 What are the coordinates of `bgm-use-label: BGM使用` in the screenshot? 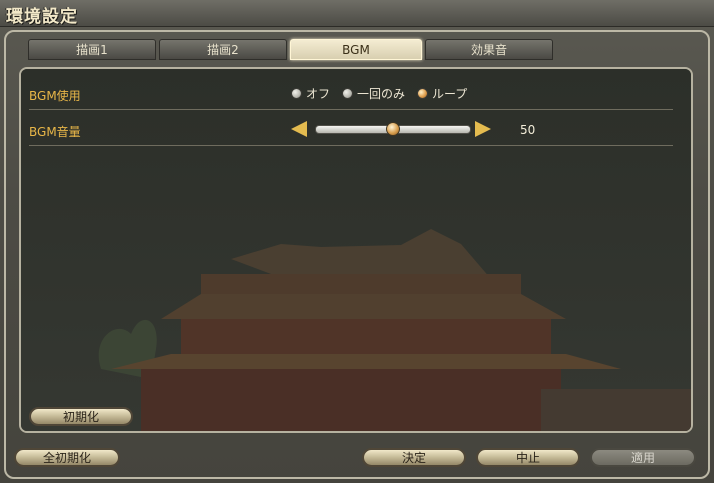 It's located at (55, 96).